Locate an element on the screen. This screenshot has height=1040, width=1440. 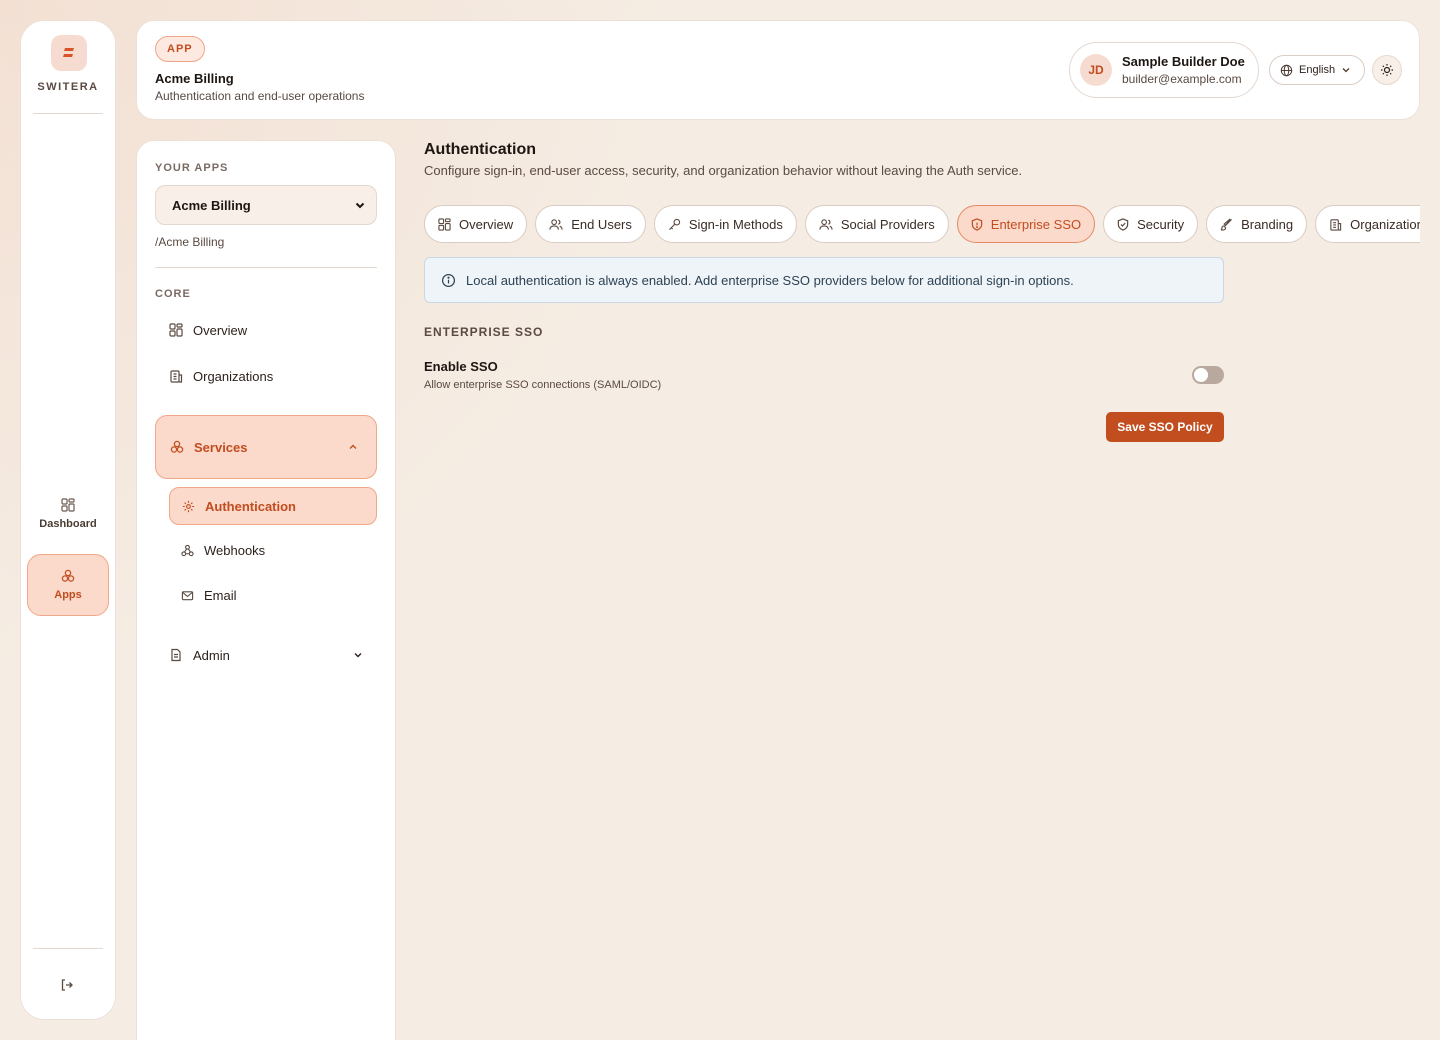
toggle-knob is located at coordinates (1201, 375).